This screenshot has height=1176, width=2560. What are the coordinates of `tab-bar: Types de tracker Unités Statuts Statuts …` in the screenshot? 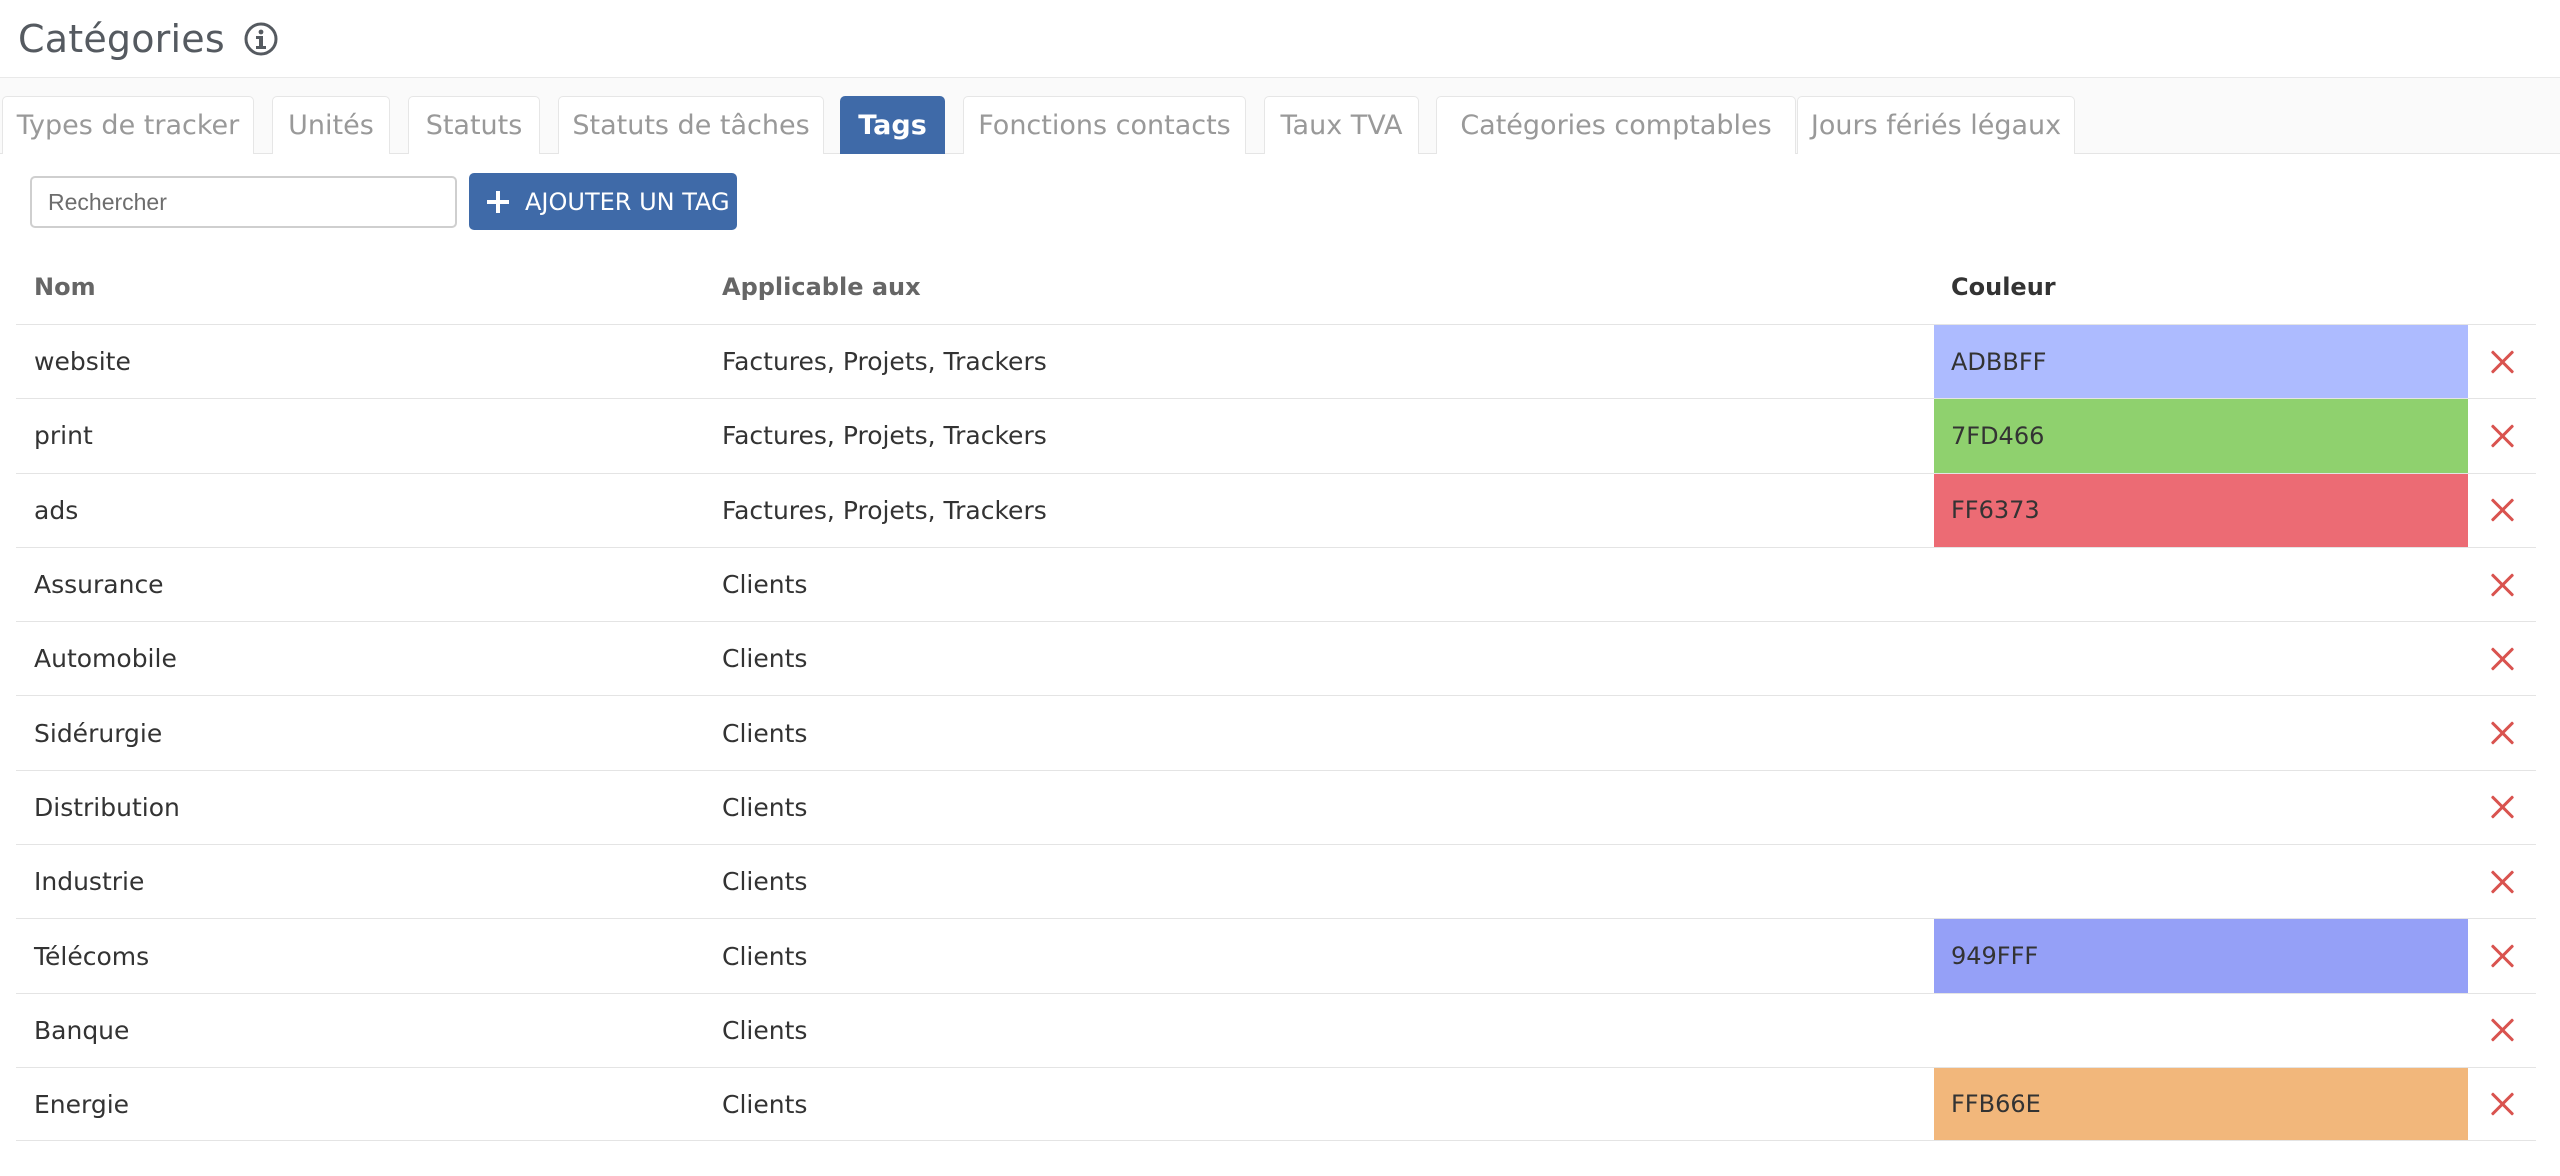 It's located at (1280, 116).